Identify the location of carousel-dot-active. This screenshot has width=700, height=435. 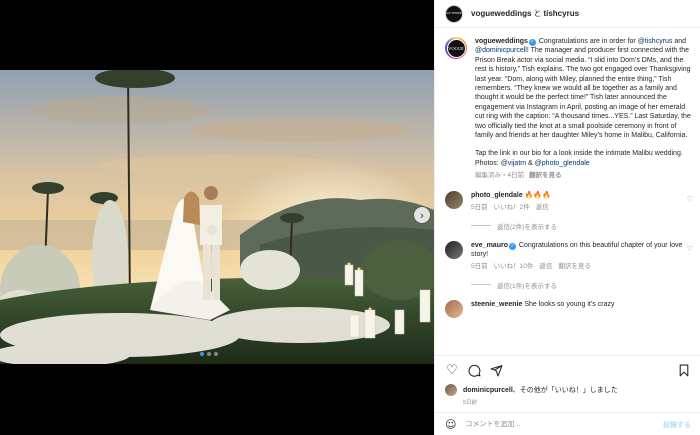
(202, 354).